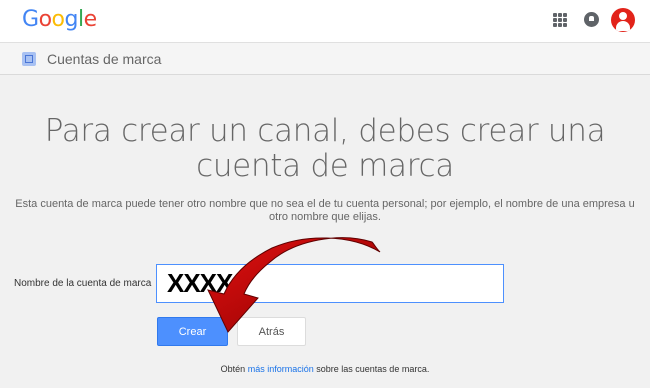 The height and width of the screenshot is (388, 650). What do you see at coordinates (623, 16) in the screenshot?
I see `avatar-head` at bounding box center [623, 16].